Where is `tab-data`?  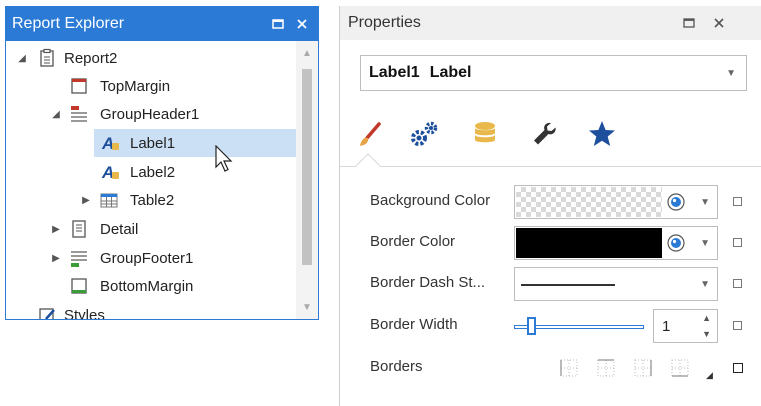
tab-data is located at coordinates (485, 134).